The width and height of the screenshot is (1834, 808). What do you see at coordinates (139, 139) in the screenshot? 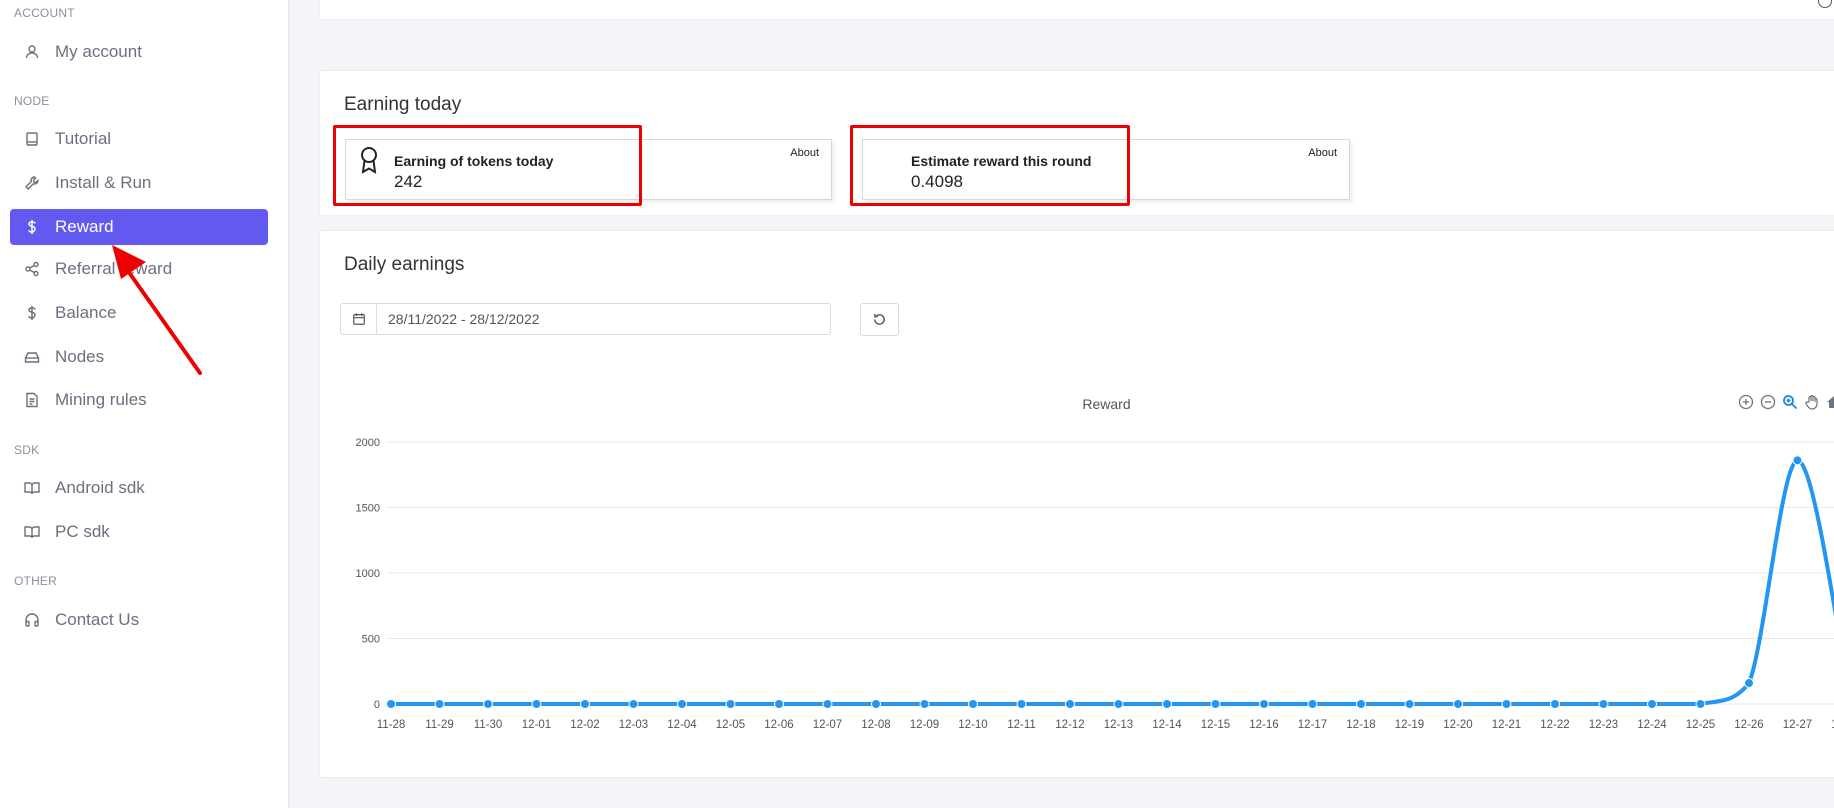
I see `sidebar-item-tutorial: Tutorial` at bounding box center [139, 139].